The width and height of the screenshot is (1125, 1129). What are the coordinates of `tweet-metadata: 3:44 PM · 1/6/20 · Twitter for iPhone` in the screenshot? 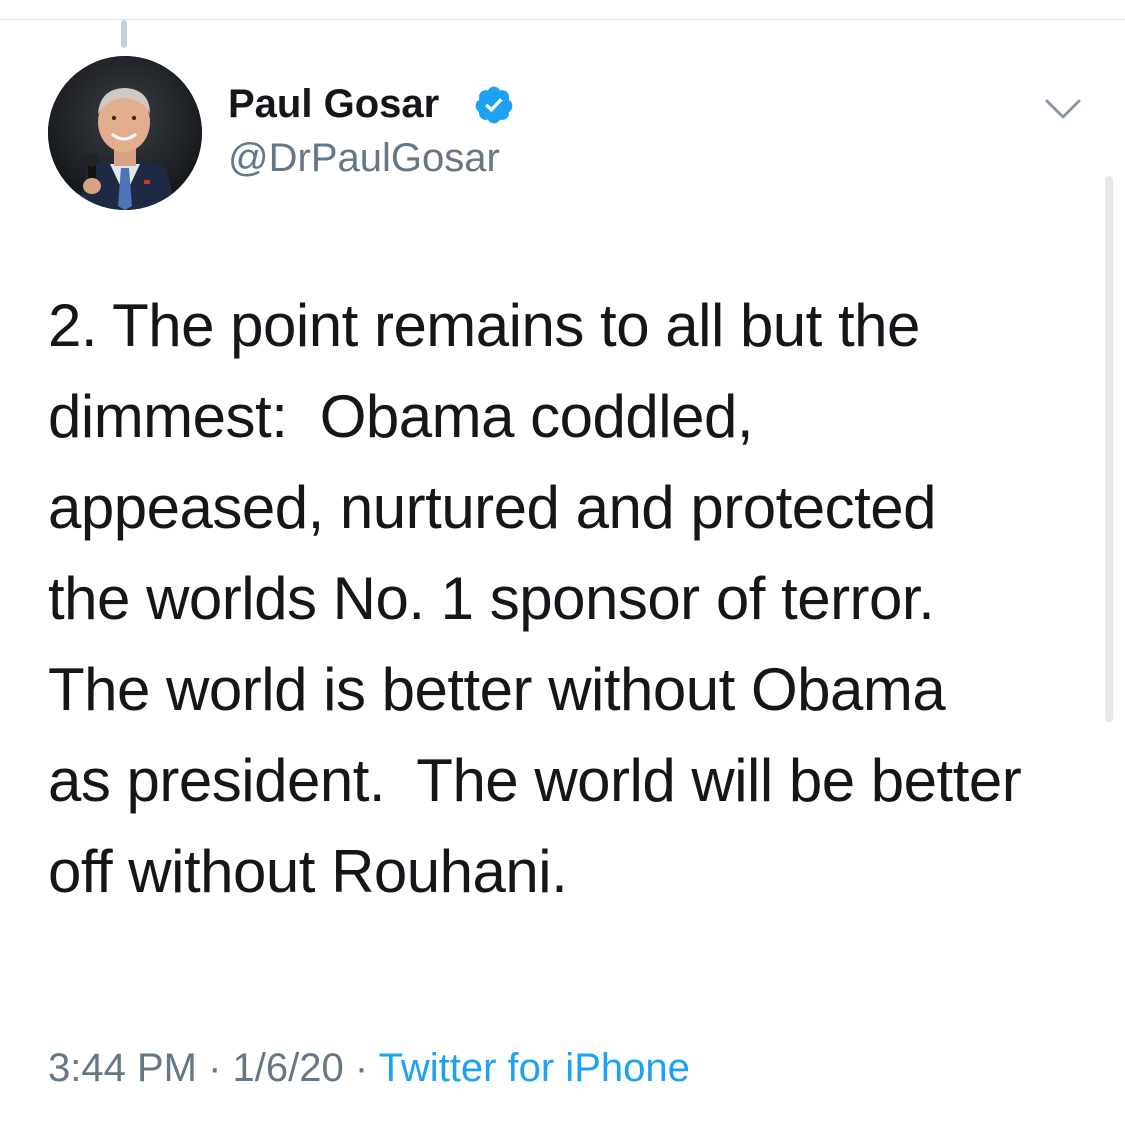 It's located at (369, 1068).